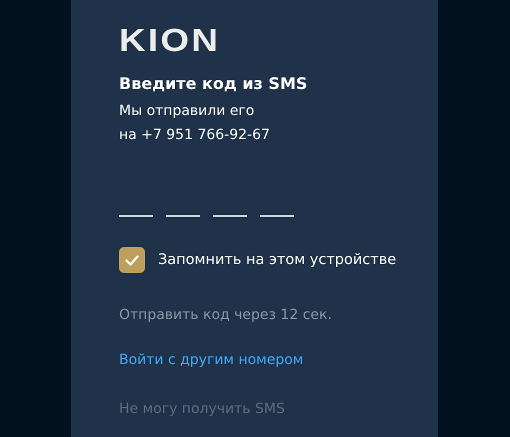 The width and height of the screenshot is (510, 437). What do you see at coordinates (187, 111) in the screenshot?
I see `subtitle-text: Мы отправили его` at bounding box center [187, 111].